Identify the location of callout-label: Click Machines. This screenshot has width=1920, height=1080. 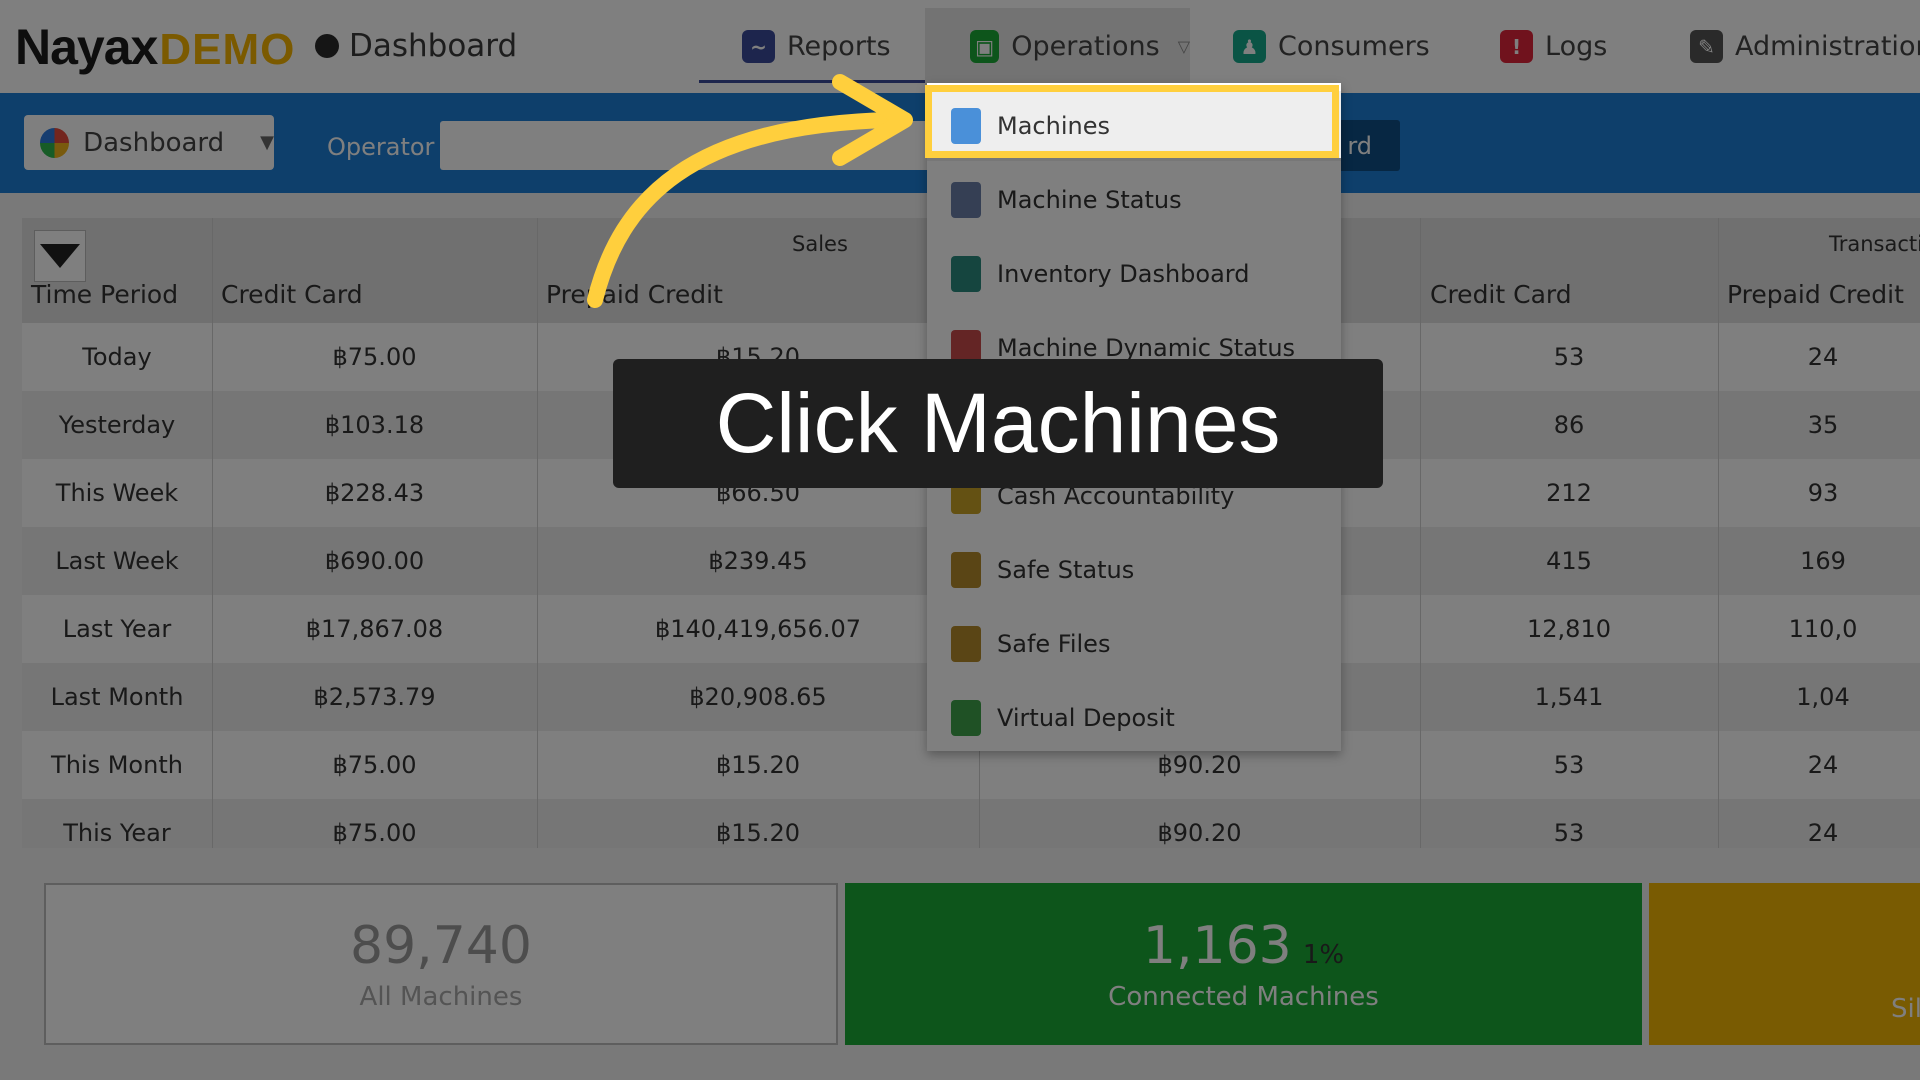
(998, 423).